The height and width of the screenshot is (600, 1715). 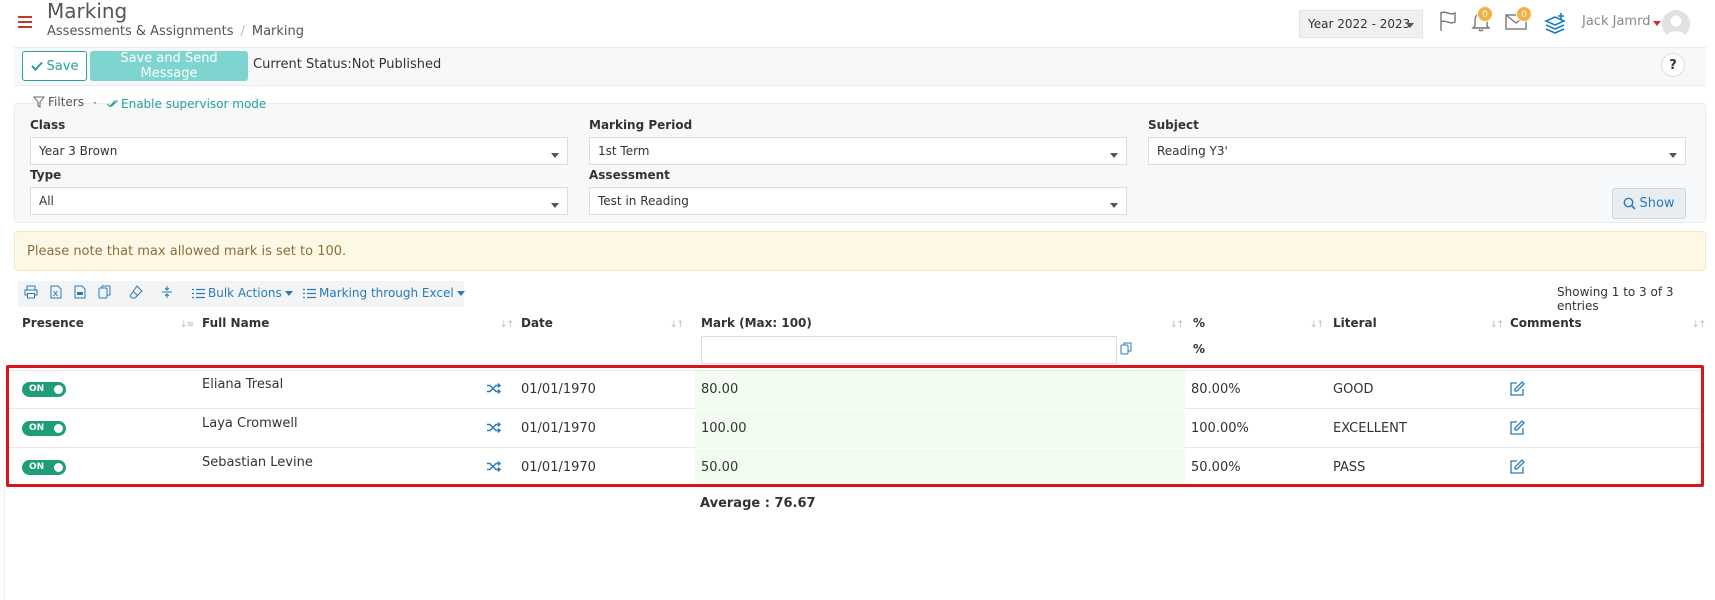 What do you see at coordinates (39, 102) in the screenshot?
I see `funnel-icon` at bounding box center [39, 102].